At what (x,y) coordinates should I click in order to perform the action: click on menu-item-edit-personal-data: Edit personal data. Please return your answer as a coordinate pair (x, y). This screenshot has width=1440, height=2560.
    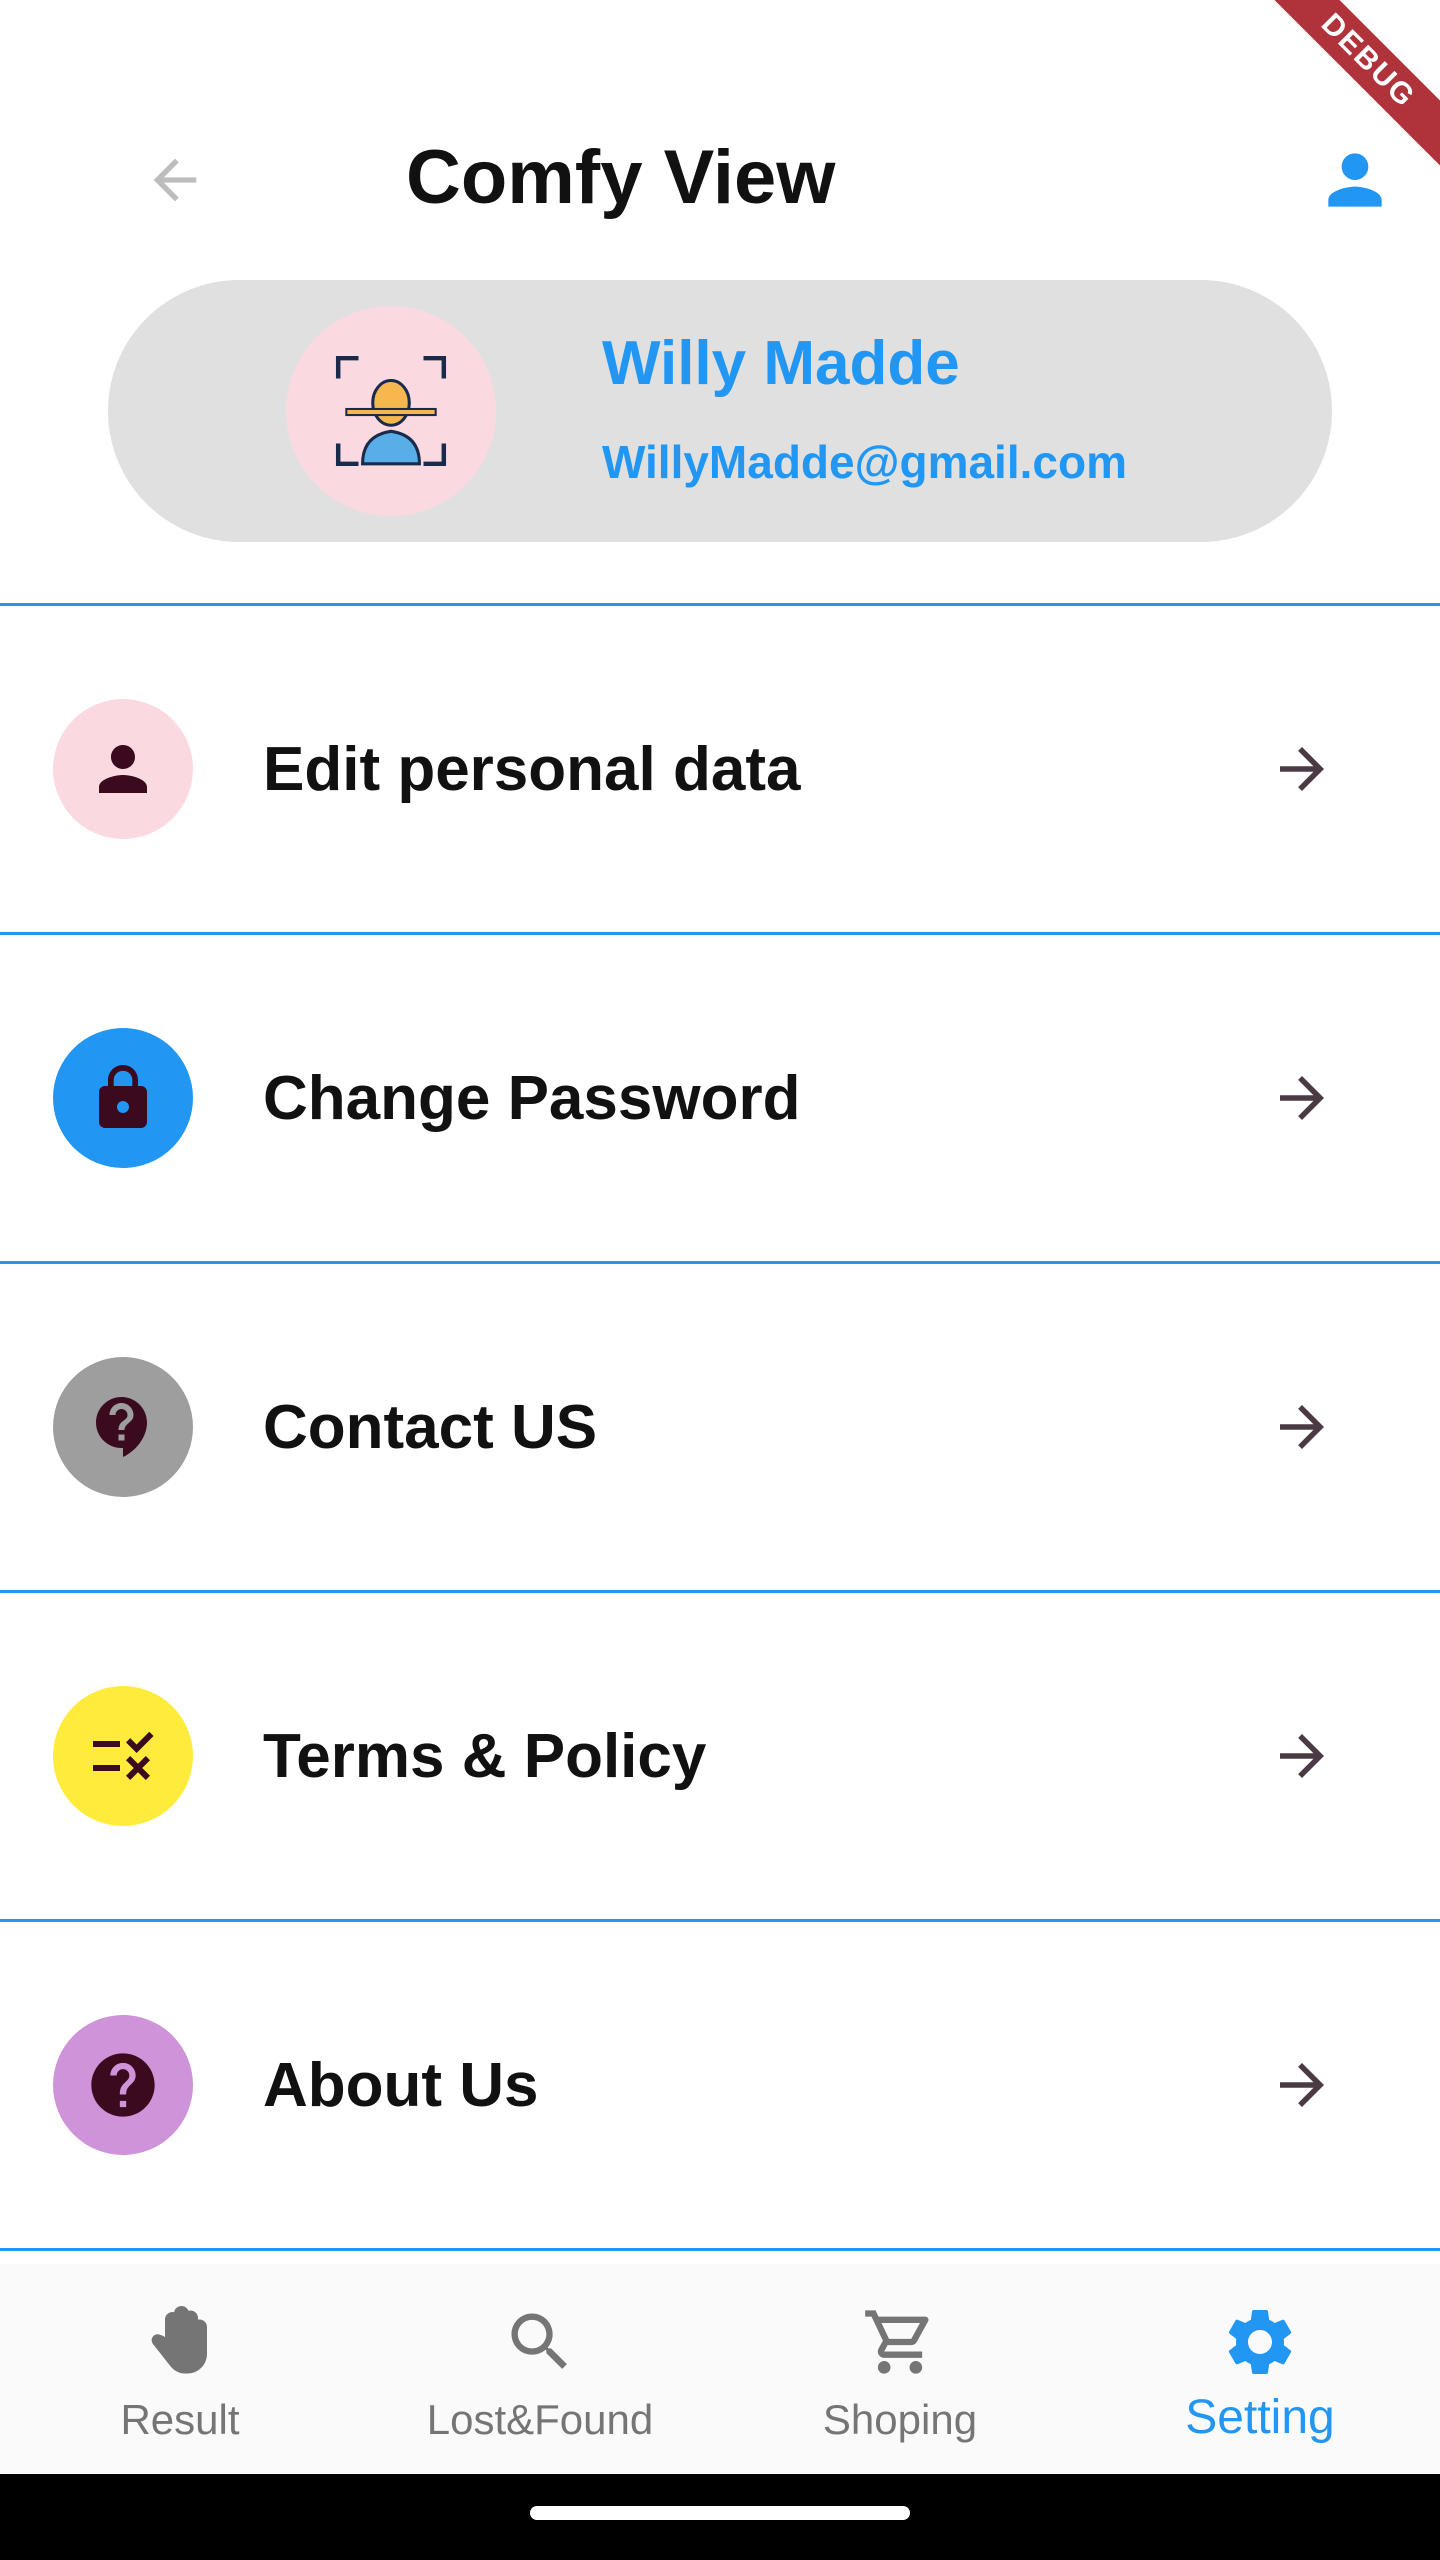
    Looking at the image, I should click on (720, 769).